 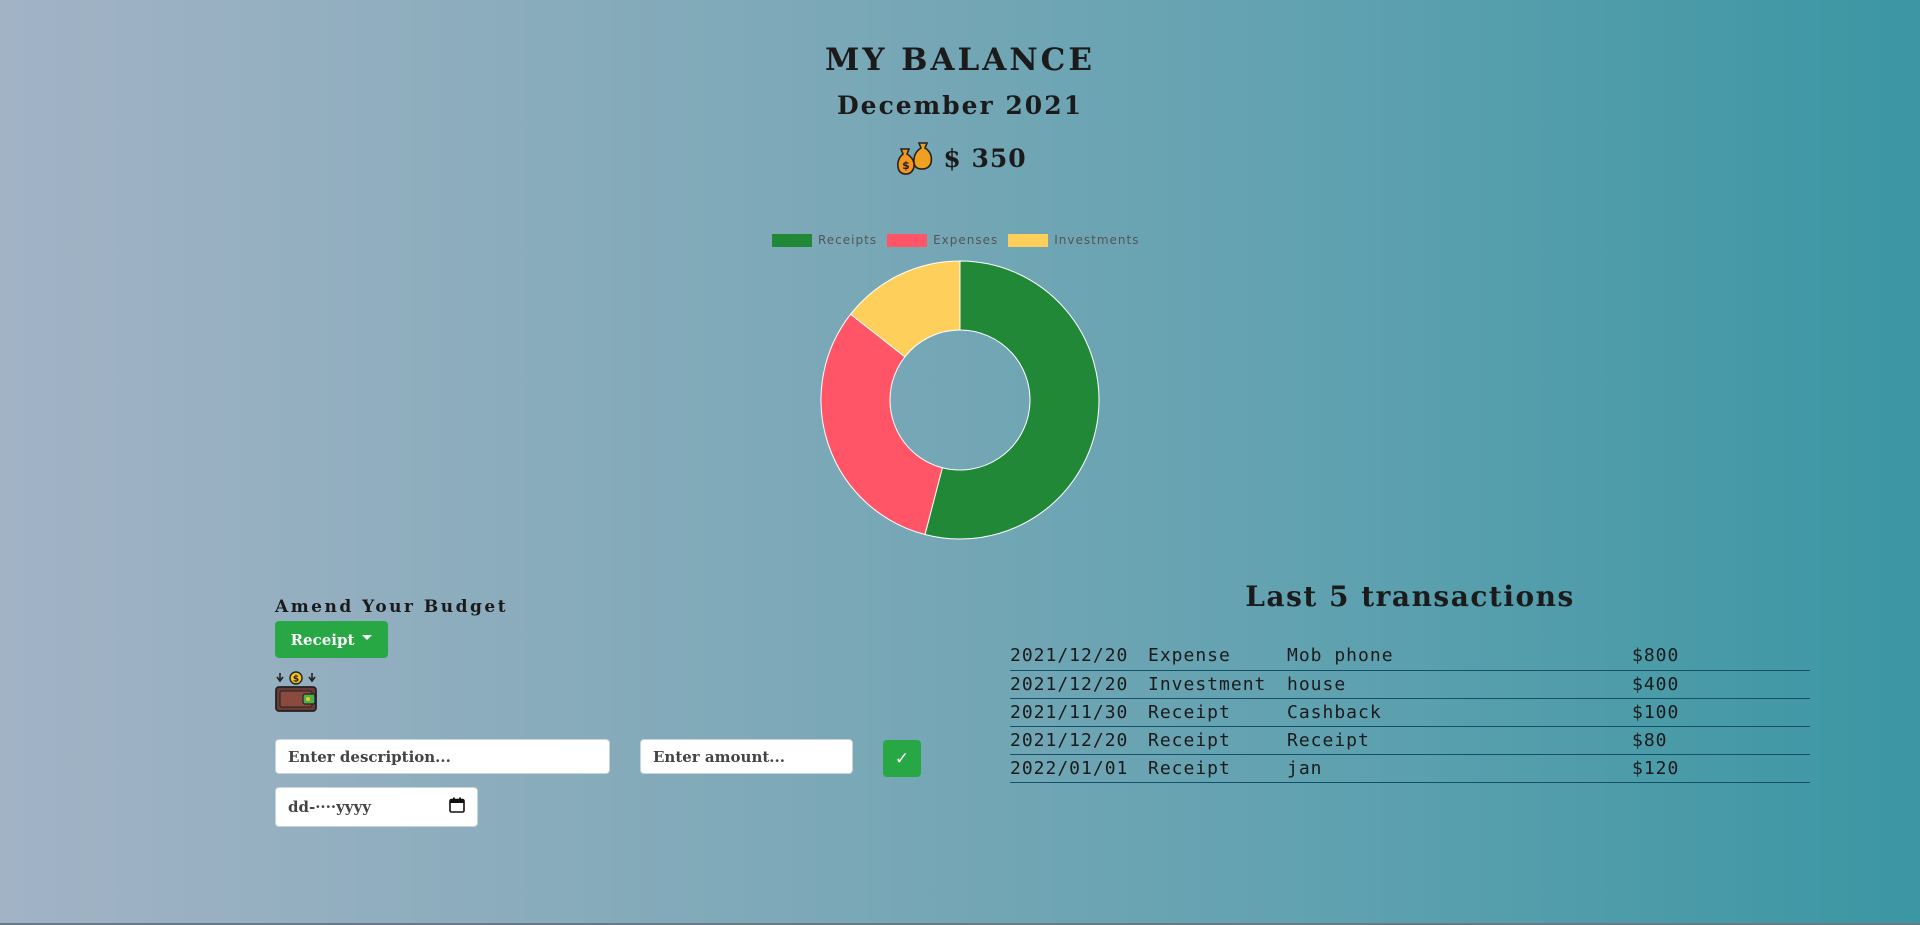 I want to click on wallet-icon: $, so click(x=296, y=694).